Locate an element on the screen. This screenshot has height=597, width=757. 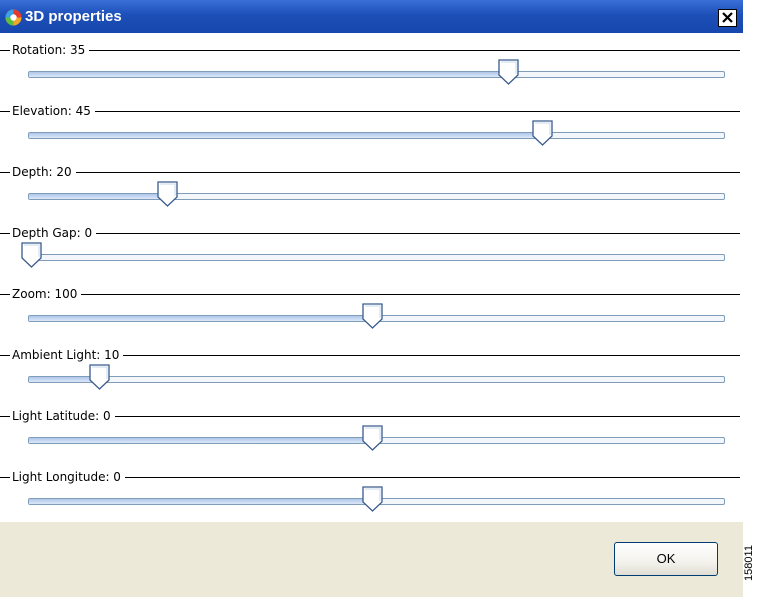
slider-label: Elevation: 45 is located at coordinates (52, 111).